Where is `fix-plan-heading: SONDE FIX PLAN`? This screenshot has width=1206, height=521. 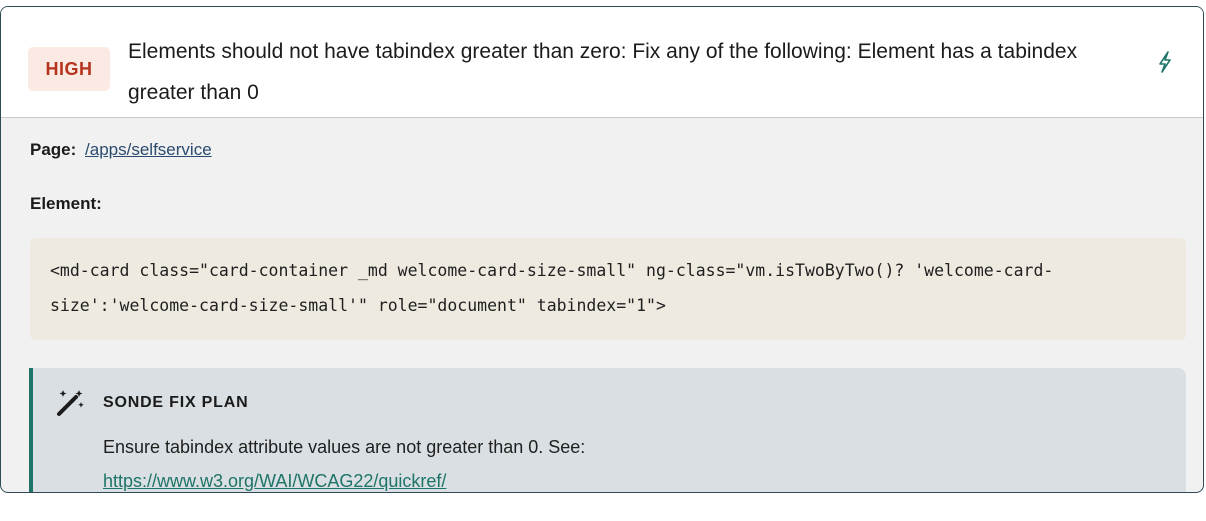
fix-plan-heading: SONDE FIX PLAN is located at coordinates (176, 402).